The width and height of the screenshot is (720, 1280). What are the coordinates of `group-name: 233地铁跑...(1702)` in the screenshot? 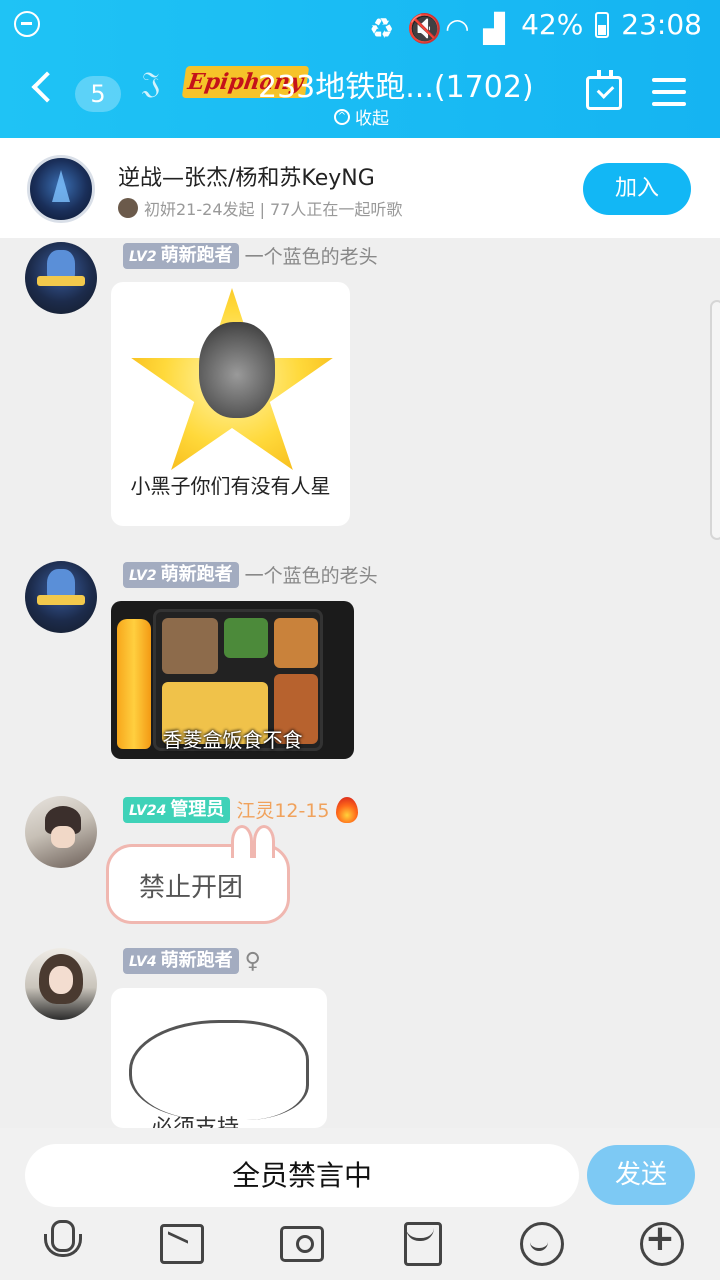 It's located at (396, 84).